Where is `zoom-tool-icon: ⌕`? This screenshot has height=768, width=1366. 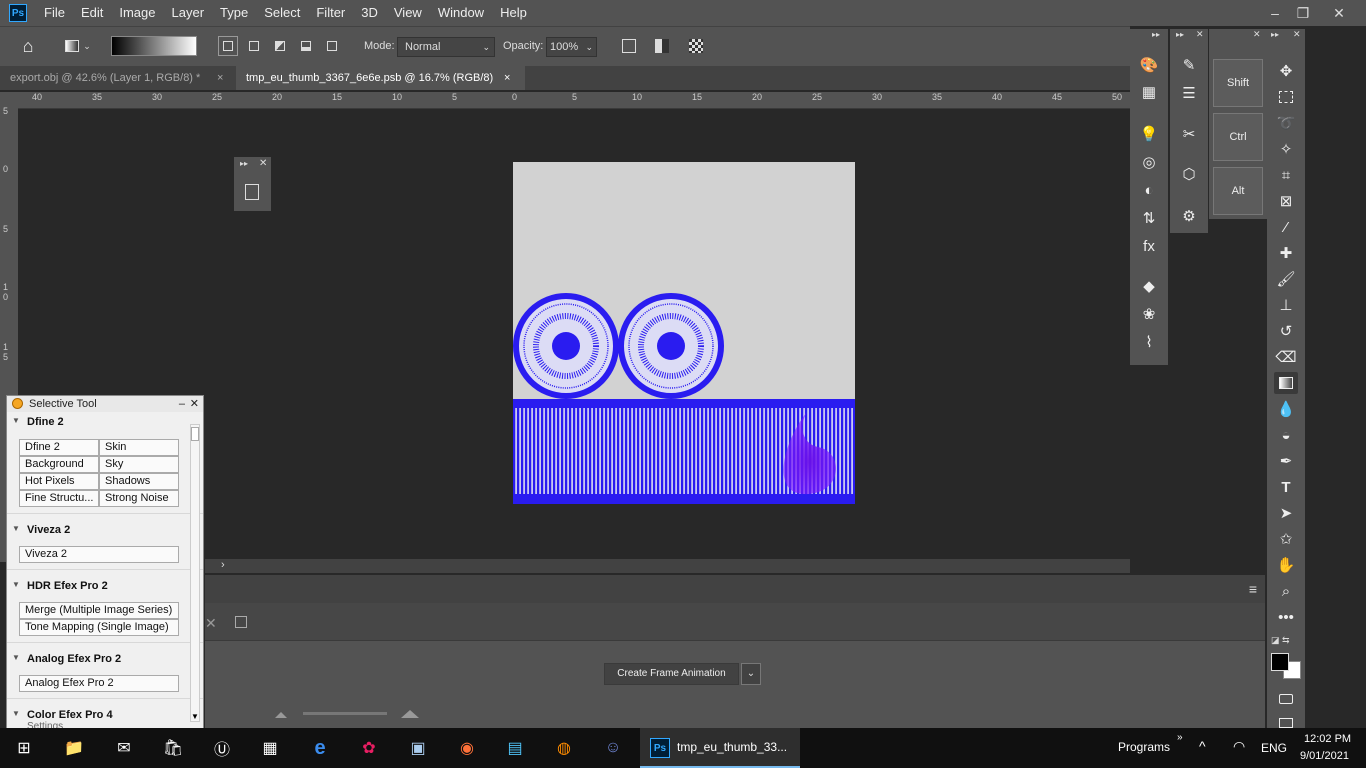
zoom-tool-icon: ⌕ is located at coordinates (1286, 591).